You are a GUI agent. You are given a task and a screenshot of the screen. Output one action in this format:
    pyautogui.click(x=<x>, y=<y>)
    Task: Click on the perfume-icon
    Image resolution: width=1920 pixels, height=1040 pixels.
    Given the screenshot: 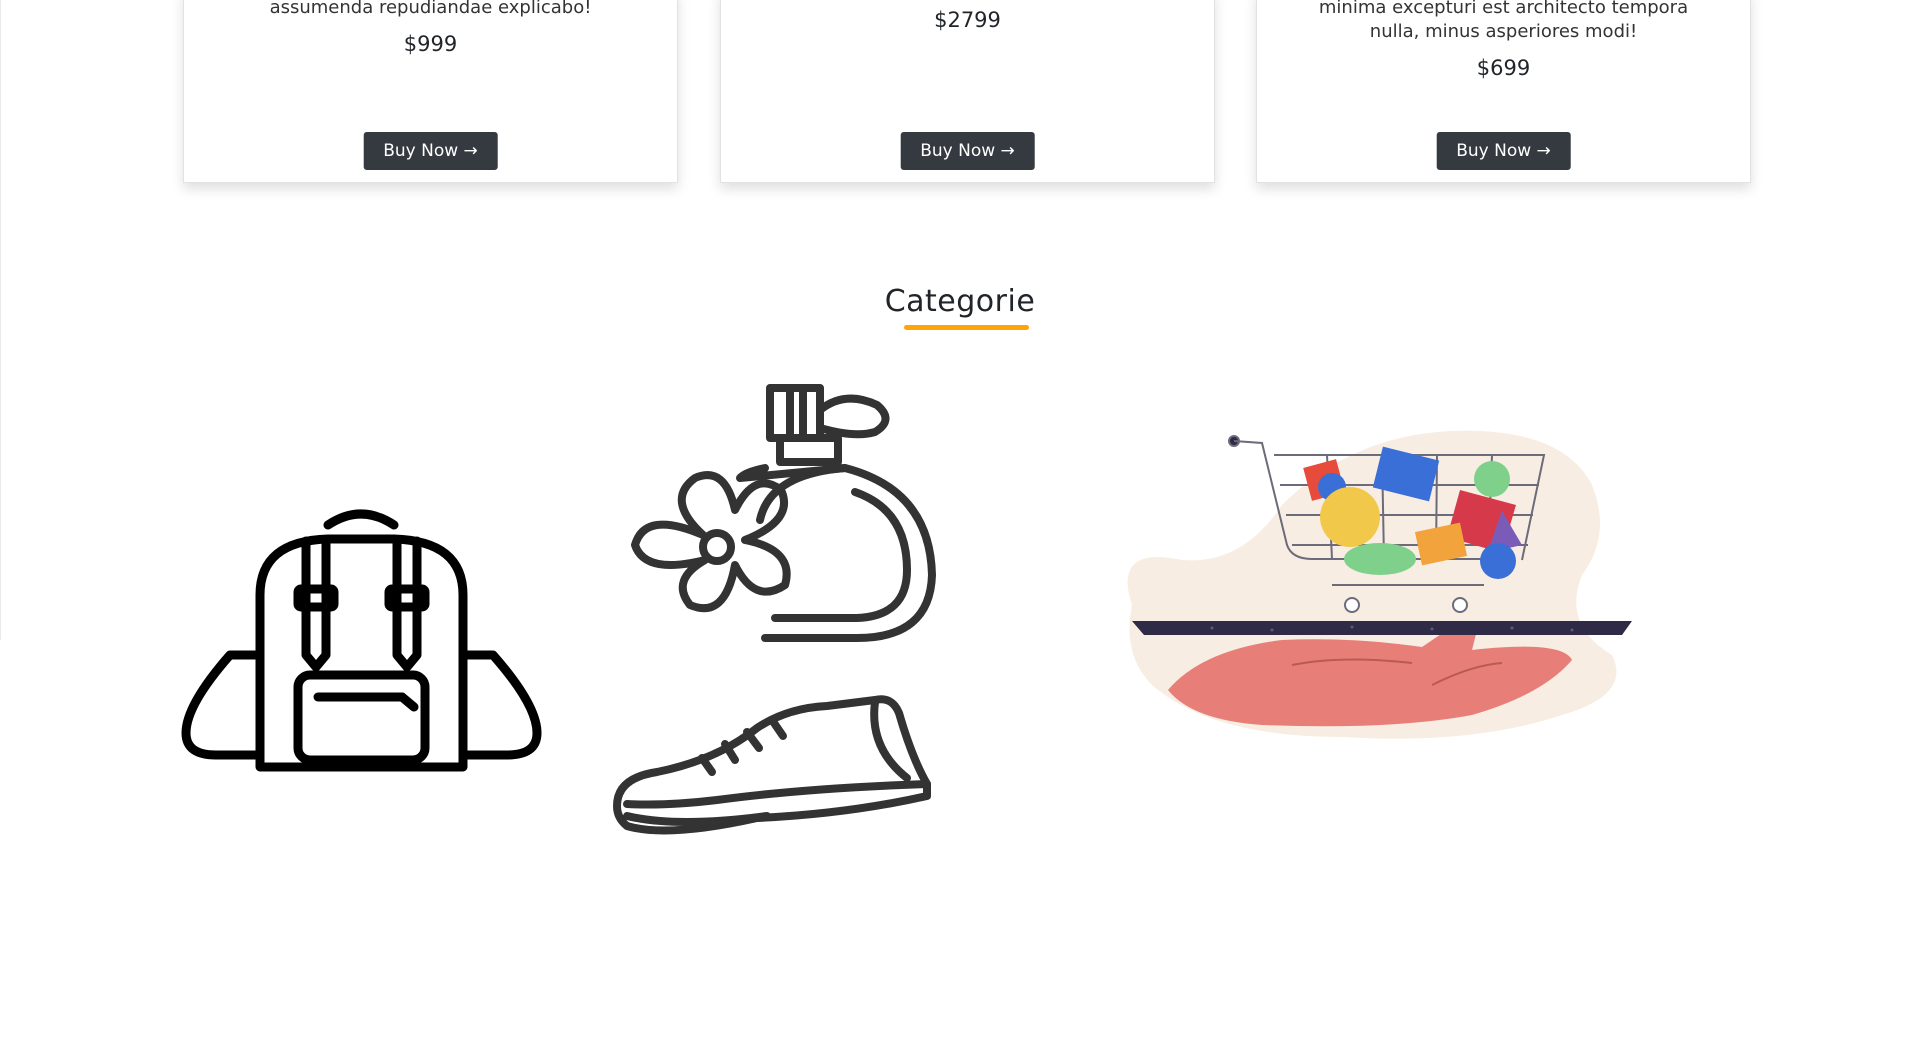 What is the action you would take?
    pyautogui.click(x=783, y=513)
    